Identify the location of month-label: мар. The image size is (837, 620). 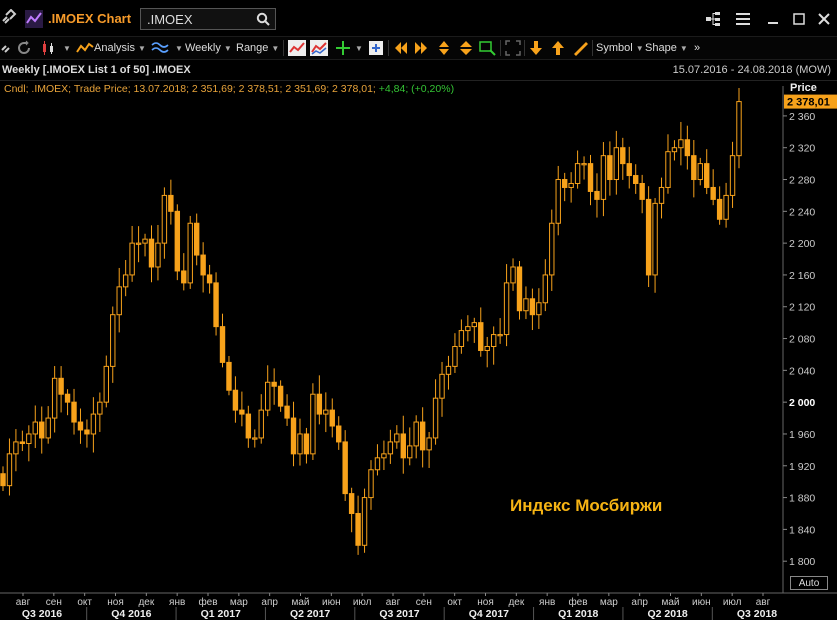
(609, 602).